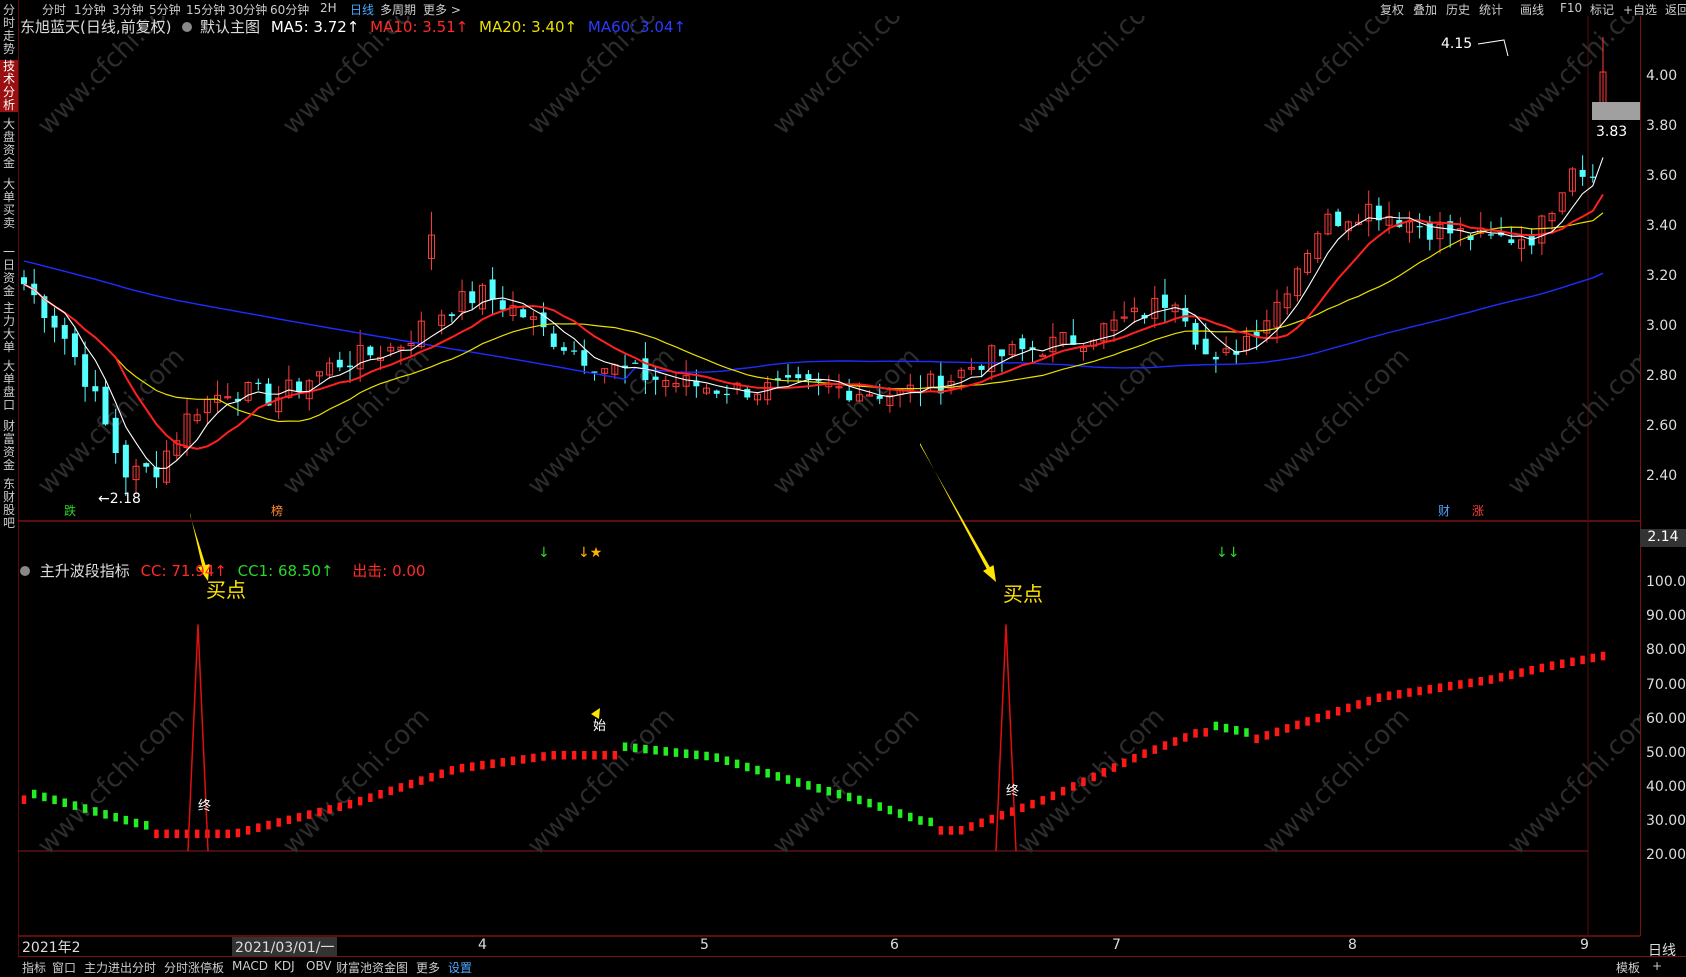 The image size is (1686, 977). I want to click on indicator-tick: 80.00, so click(1666, 650).